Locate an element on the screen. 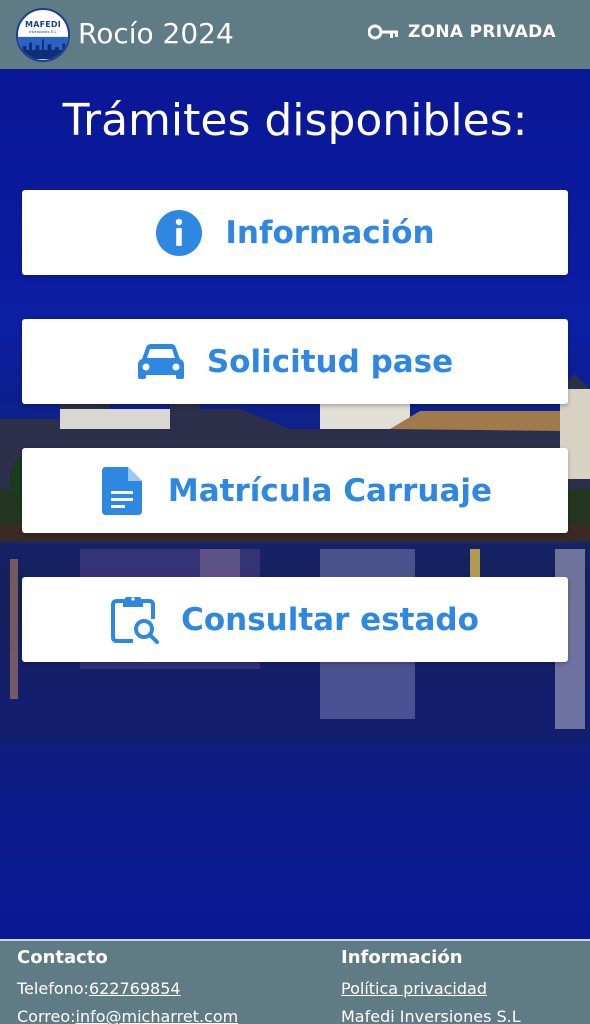  phone-link: 622769854 is located at coordinates (135, 988).